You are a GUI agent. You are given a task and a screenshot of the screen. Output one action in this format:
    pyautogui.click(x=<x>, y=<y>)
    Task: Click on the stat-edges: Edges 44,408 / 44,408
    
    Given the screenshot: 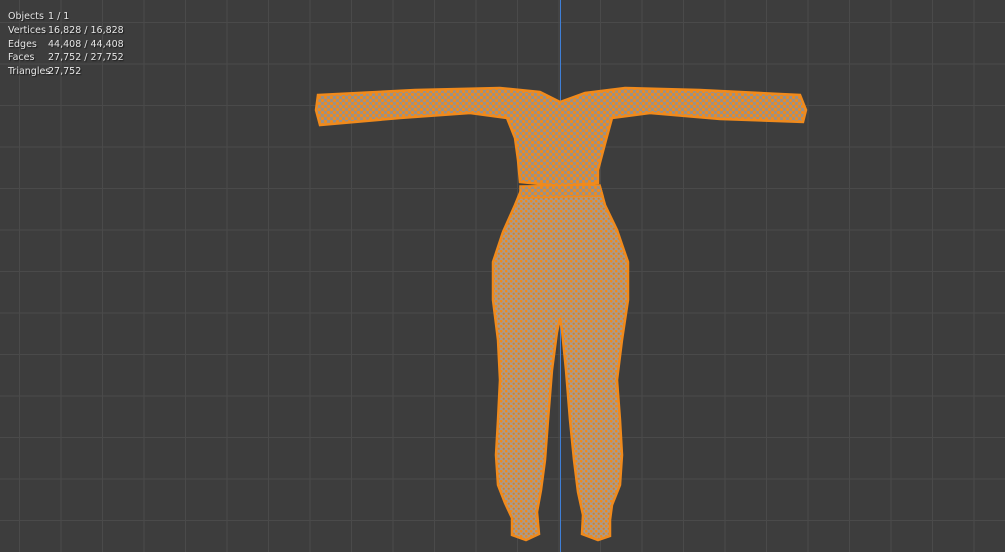 What is the action you would take?
    pyautogui.click(x=66, y=45)
    